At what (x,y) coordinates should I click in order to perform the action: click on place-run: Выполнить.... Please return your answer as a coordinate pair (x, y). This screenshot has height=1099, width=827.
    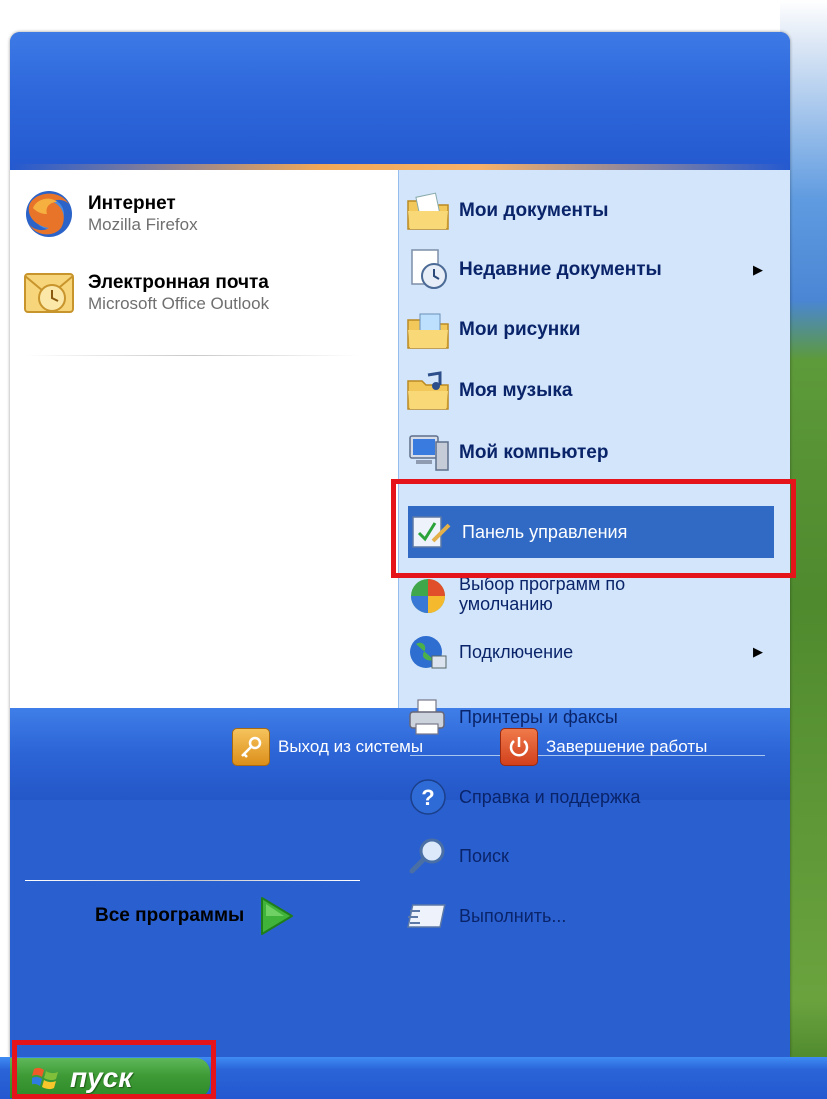
    Looking at the image, I should click on (590, 916).